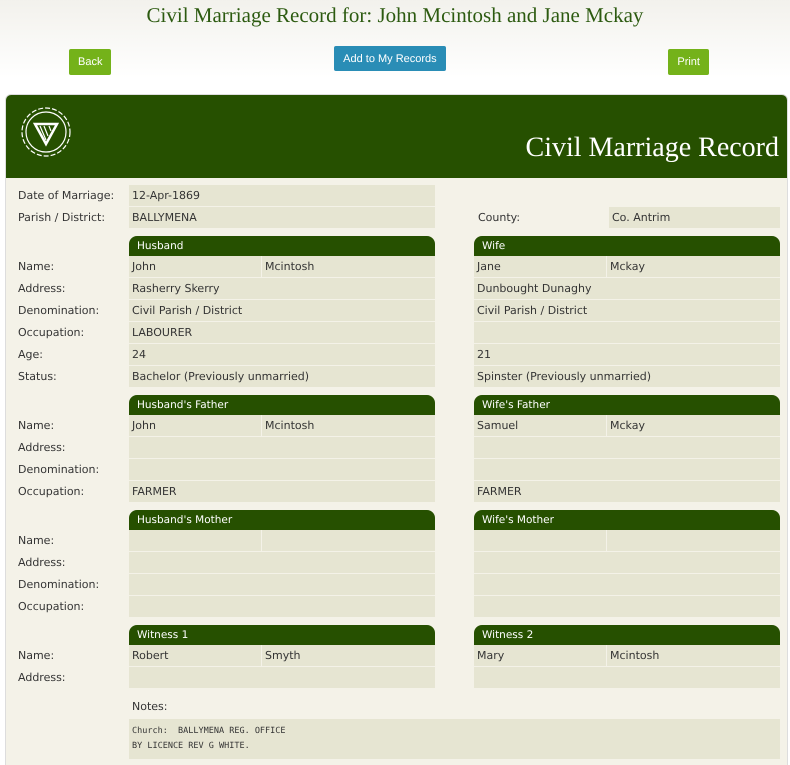 Image resolution: width=790 pixels, height=765 pixels. Describe the element at coordinates (282, 217) in the screenshot. I see `record-field: BALLYMENA` at that location.